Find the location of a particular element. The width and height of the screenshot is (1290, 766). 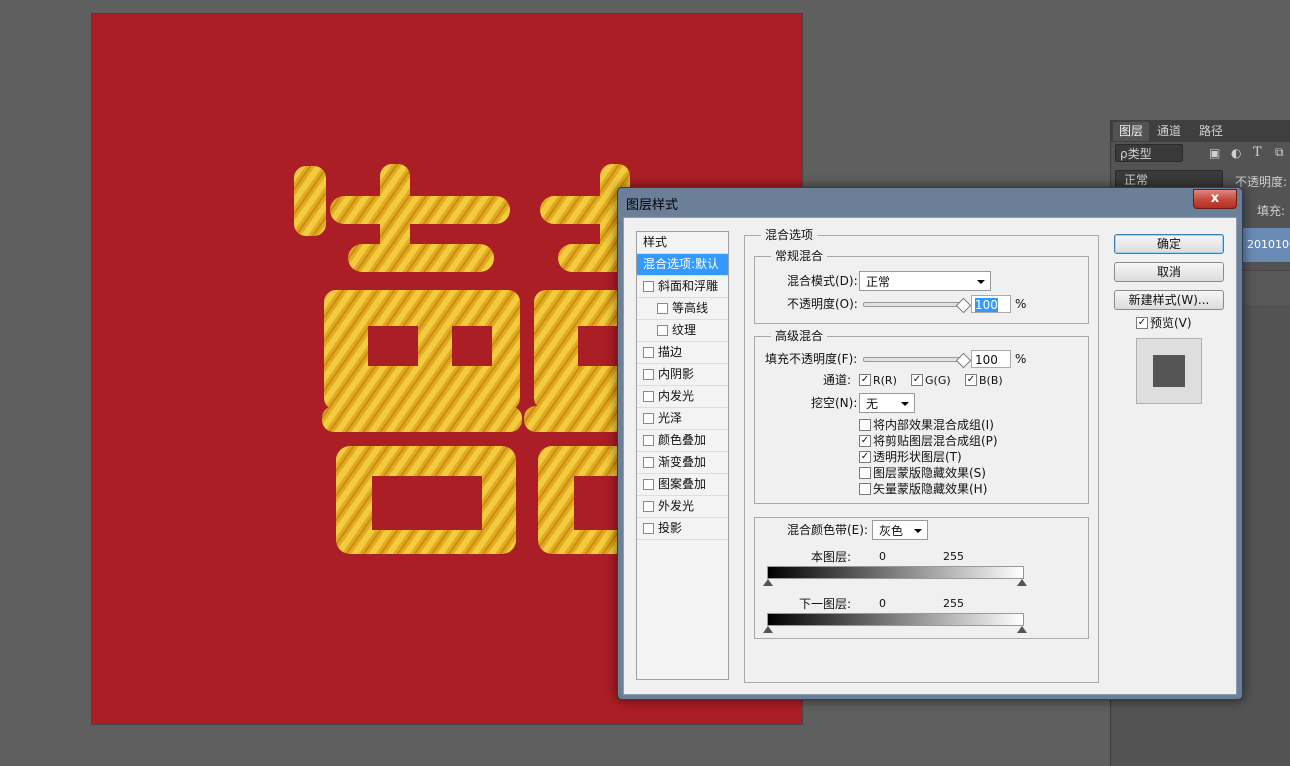

channels-label: 通道: is located at coordinates (837, 380).